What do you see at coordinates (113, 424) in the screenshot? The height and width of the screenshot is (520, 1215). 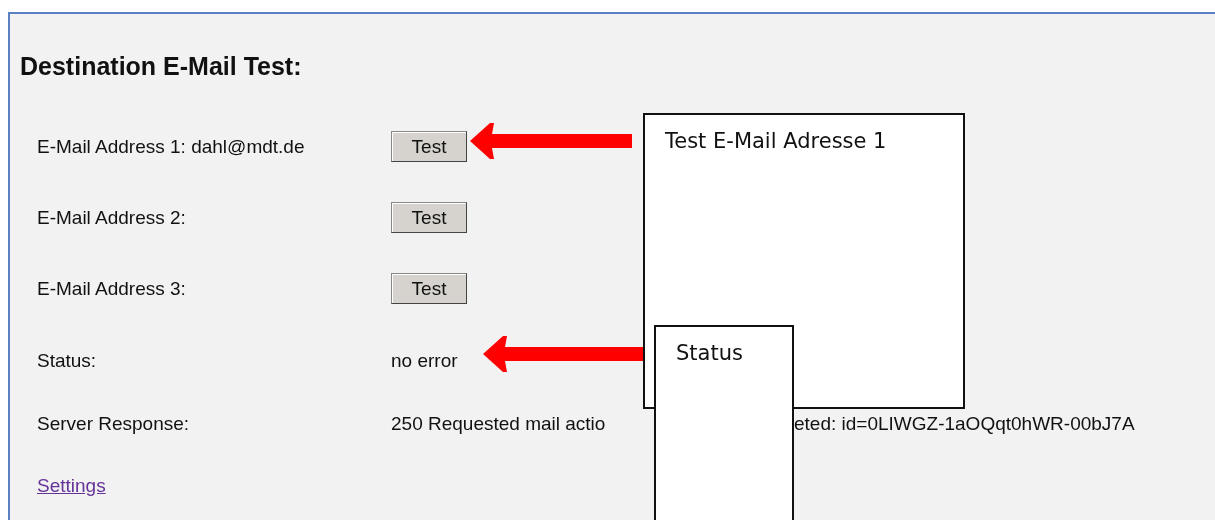 I see `field-label: Server Response:` at bounding box center [113, 424].